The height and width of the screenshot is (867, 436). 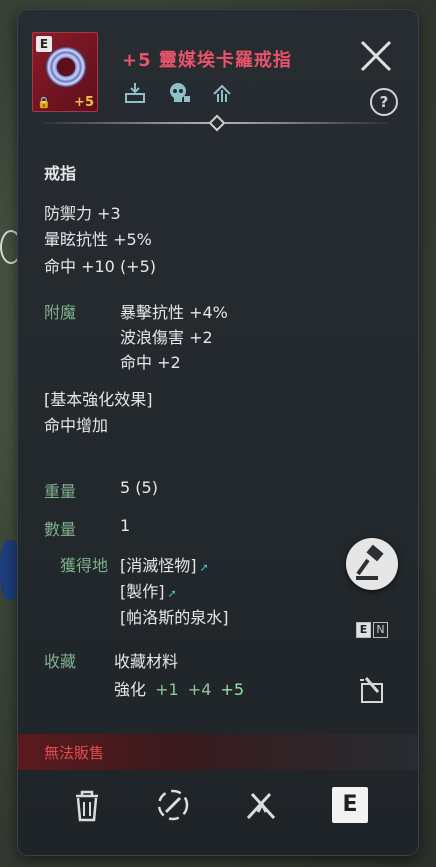 What do you see at coordinates (166, 337) in the screenshot?
I see `enchant-stat: 波浪傷害 +2` at bounding box center [166, 337].